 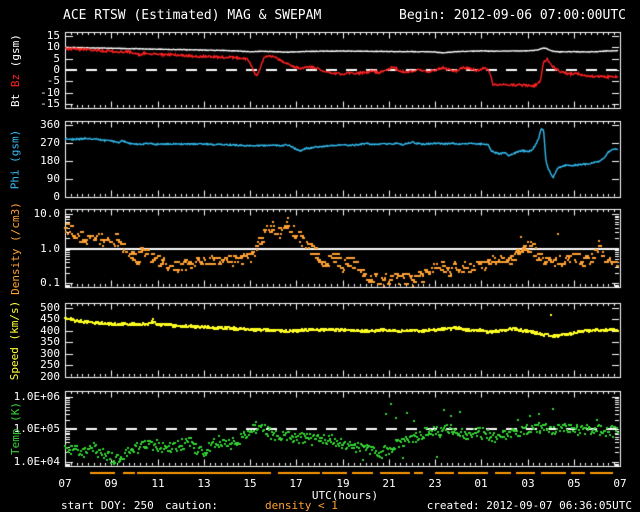 What do you see at coordinates (481, 483) in the screenshot?
I see `x-tick-label: 01` at bounding box center [481, 483].